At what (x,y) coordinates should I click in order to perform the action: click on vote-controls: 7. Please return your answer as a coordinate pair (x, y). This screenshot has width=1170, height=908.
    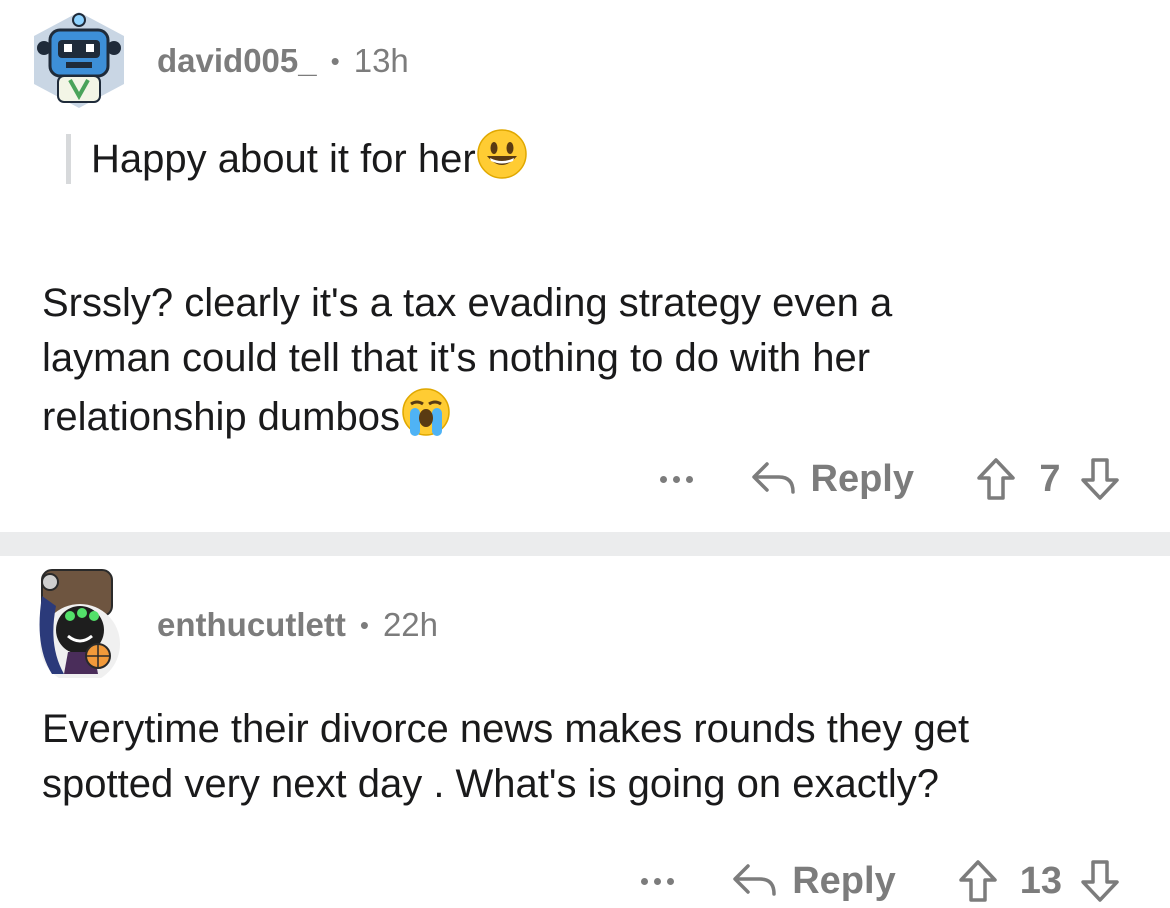
    Looking at the image, I should click on (1048, 479).